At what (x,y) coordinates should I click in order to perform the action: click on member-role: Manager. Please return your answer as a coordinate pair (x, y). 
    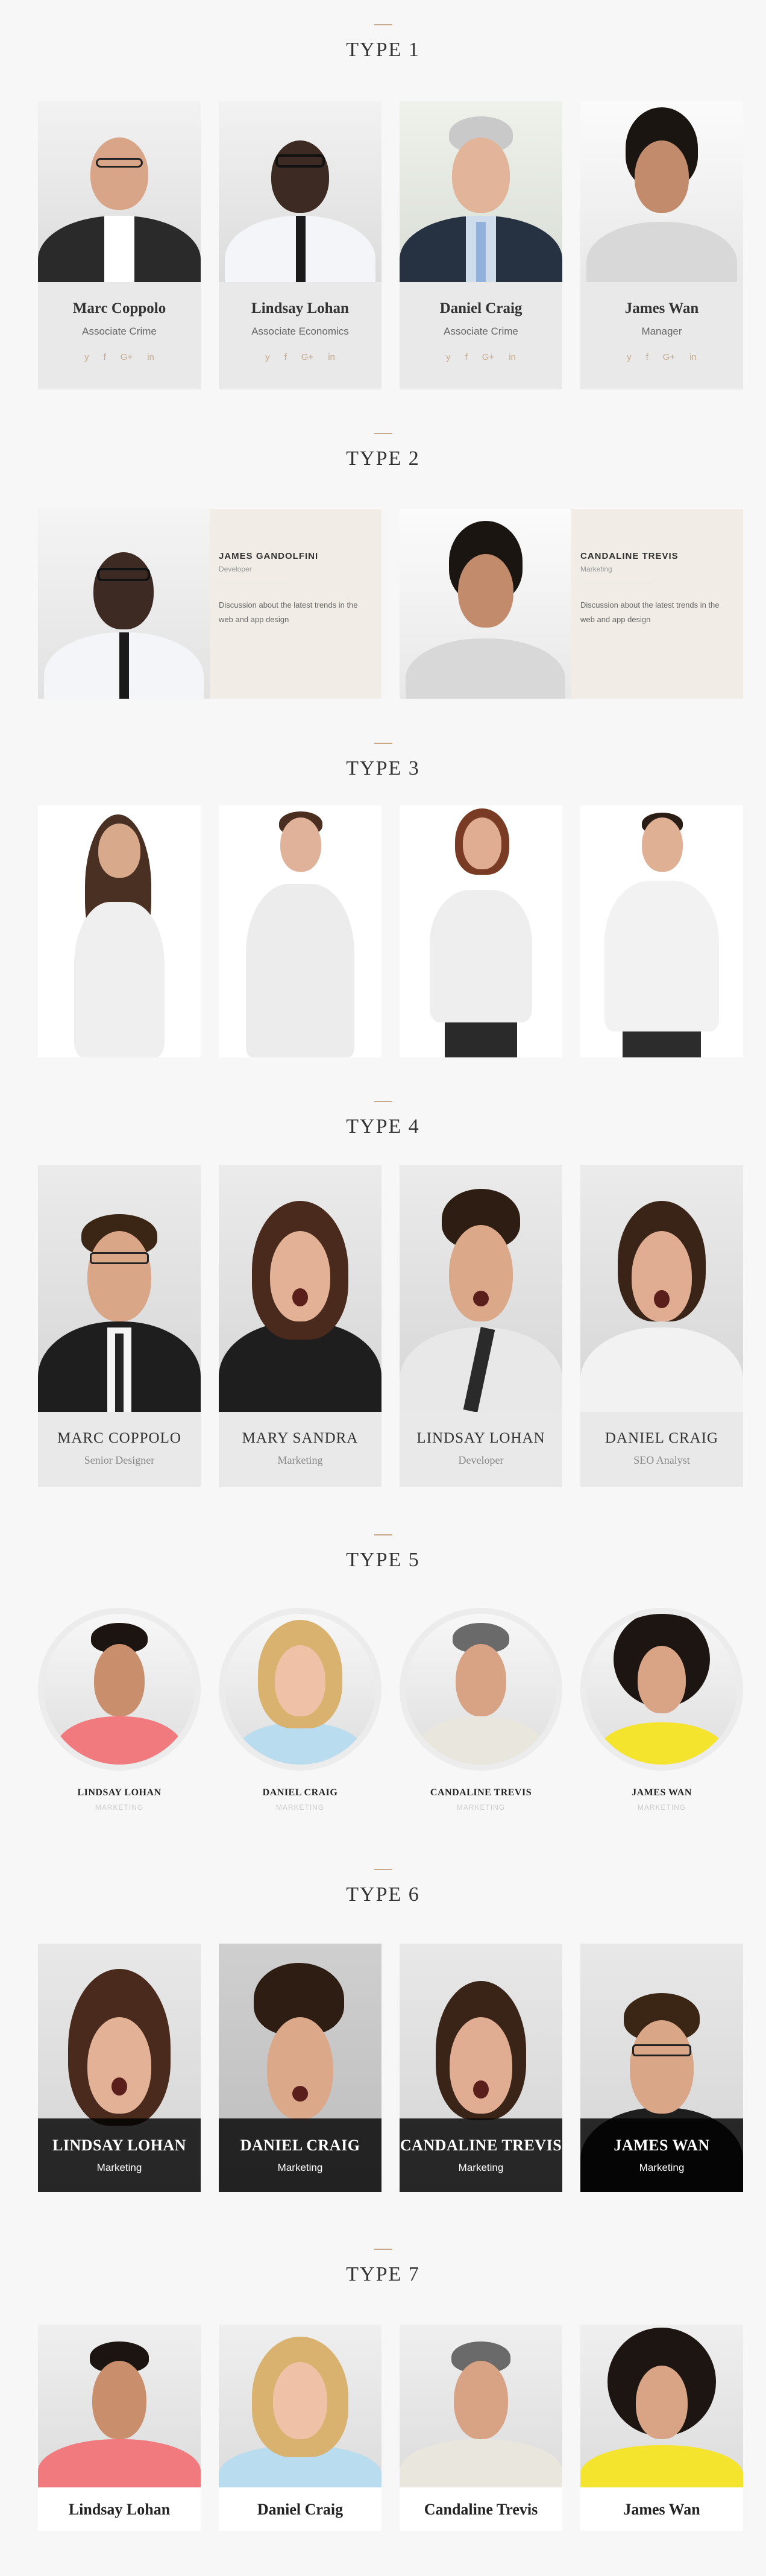
    Looking at the image, I should click on (661, 331).